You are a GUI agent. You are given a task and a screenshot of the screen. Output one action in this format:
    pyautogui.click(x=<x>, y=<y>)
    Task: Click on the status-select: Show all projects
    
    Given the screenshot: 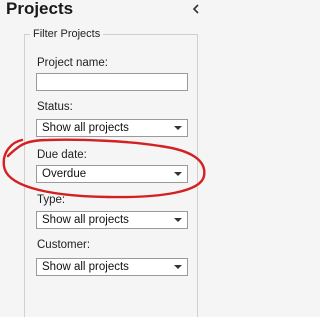 What is the action you would take?
    pyautogui.click(x=112, y=128)
    